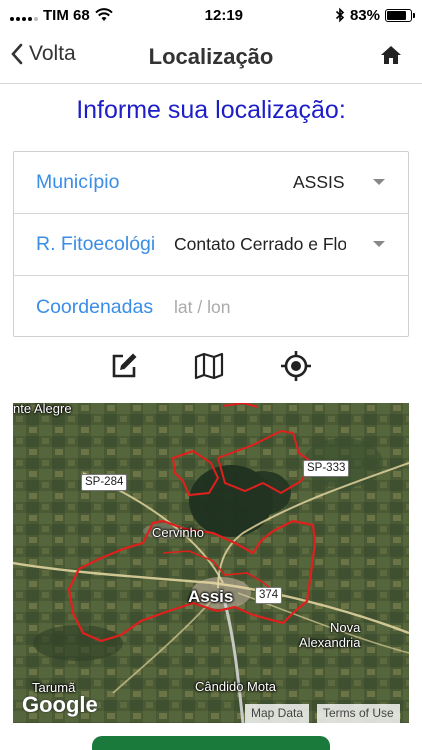  Describe the element at coordinates (345, 627) in the screenshot. I see `place-label: Nova` at that location.